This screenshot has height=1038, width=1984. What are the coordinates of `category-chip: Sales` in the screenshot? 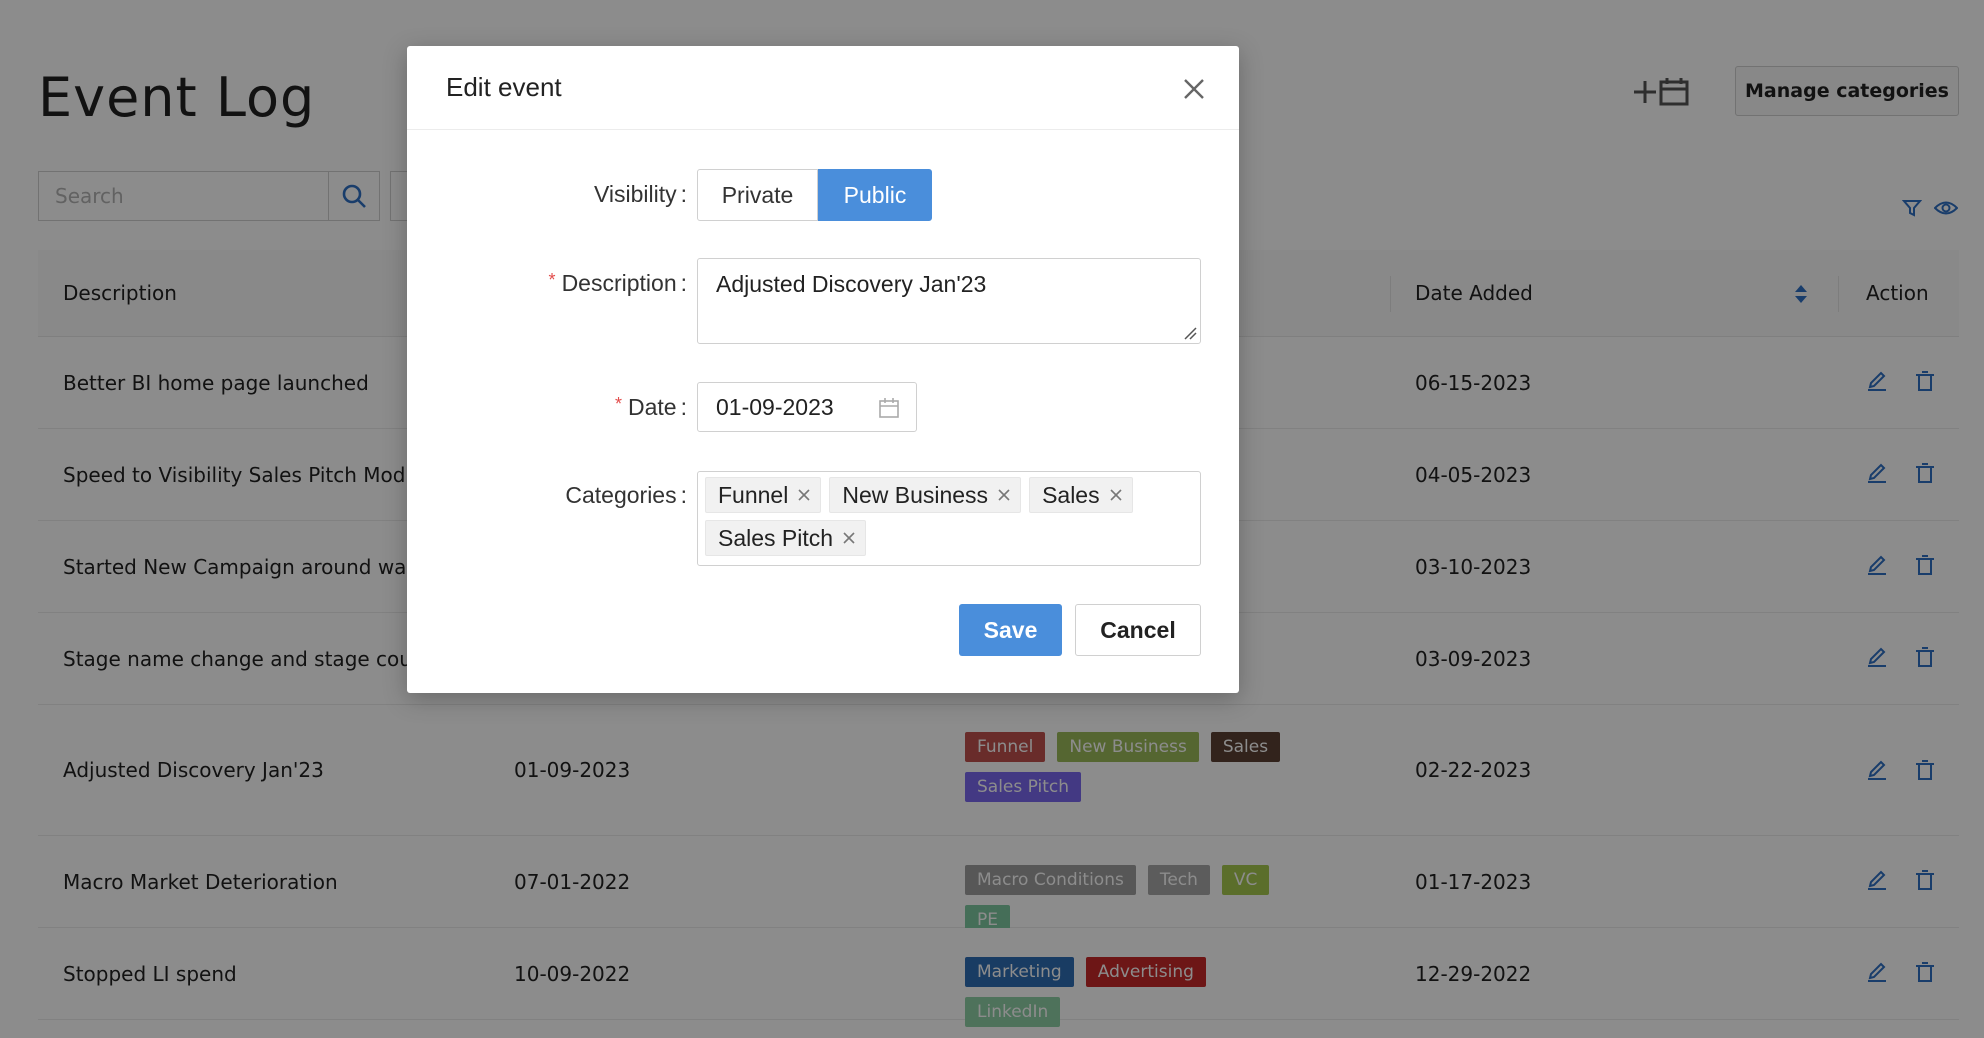 It's located at (1081, 495).